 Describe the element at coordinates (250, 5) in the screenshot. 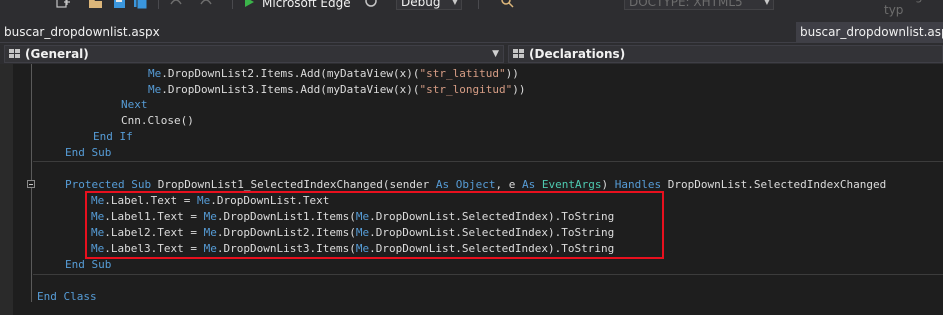

I see `start-debug-icon` at that location.